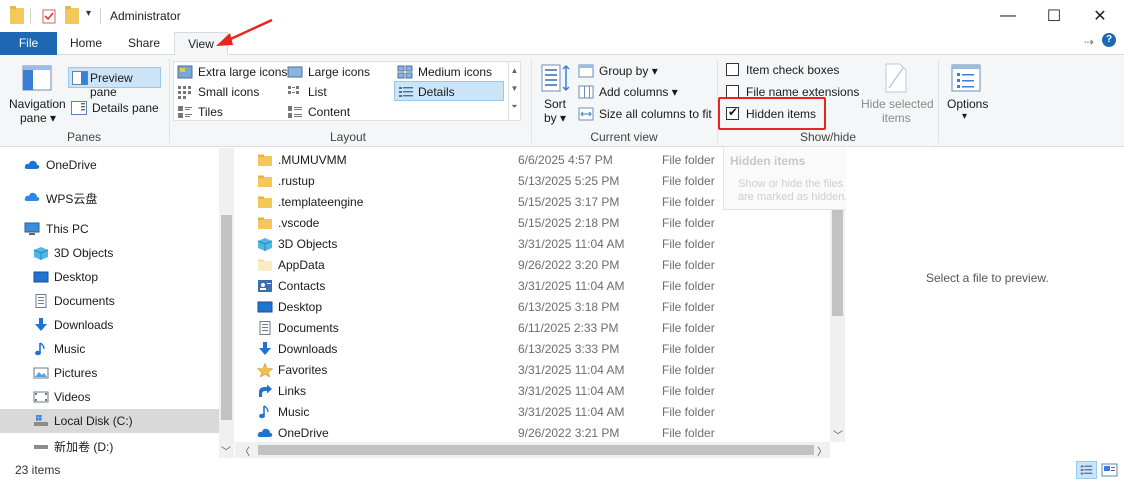 The image size is (1124, 482). What do you see at coordinates (967, 104) in the screenshot?
I see `options-button: Options` at bounding box center [967, 104].